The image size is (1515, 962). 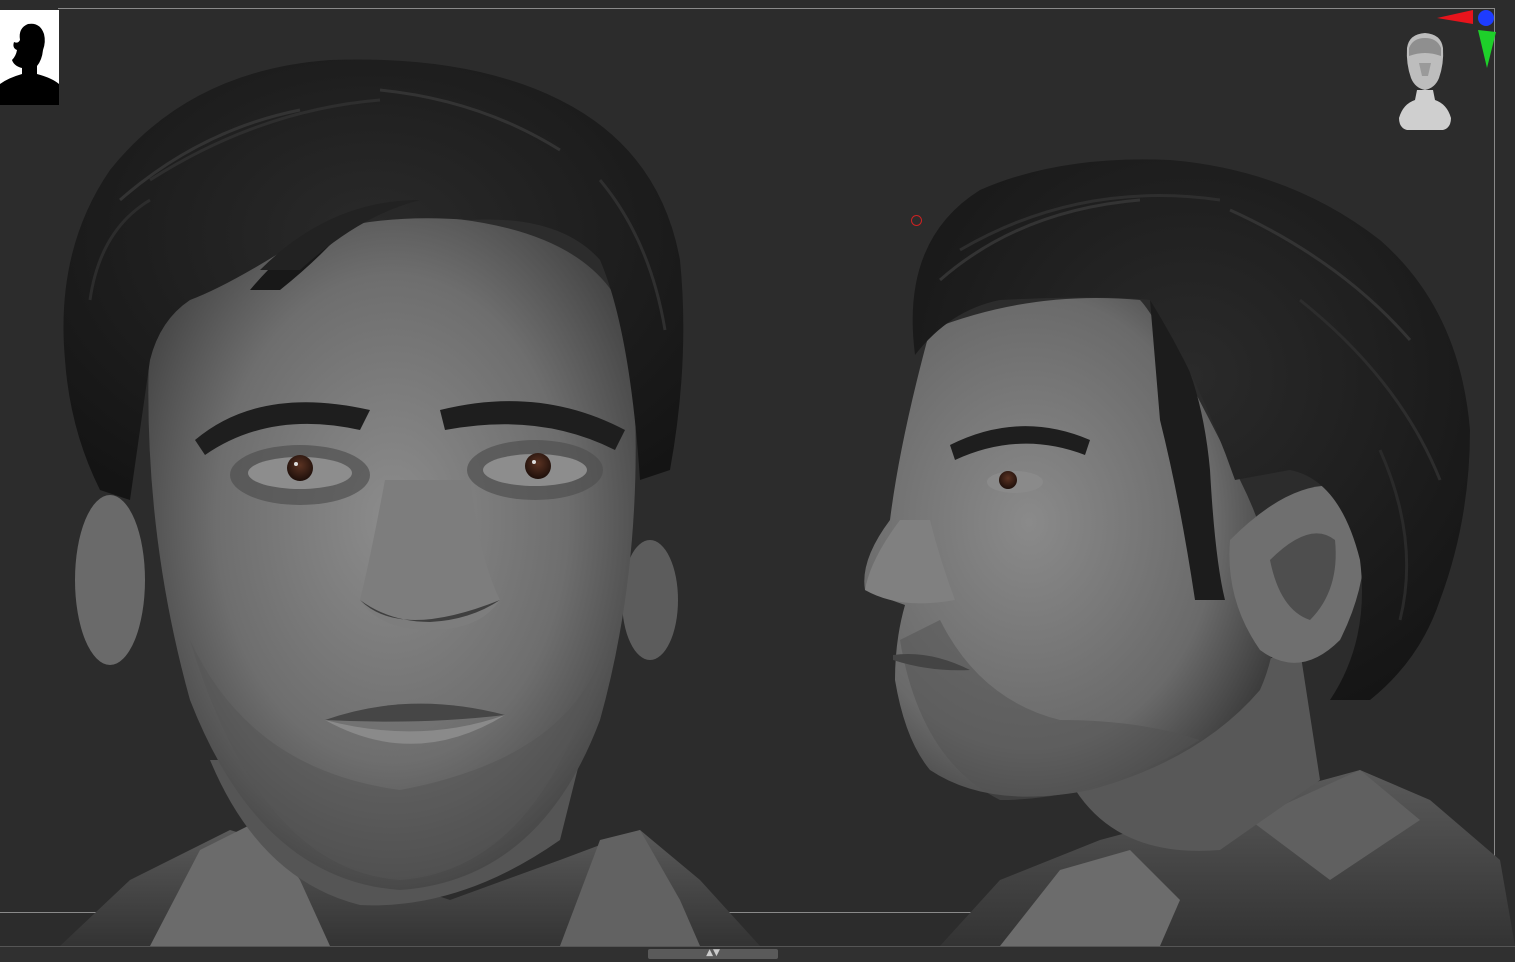 I want to click on tray-toggle-arrows: ▲▼, so click(x=713, y=953).